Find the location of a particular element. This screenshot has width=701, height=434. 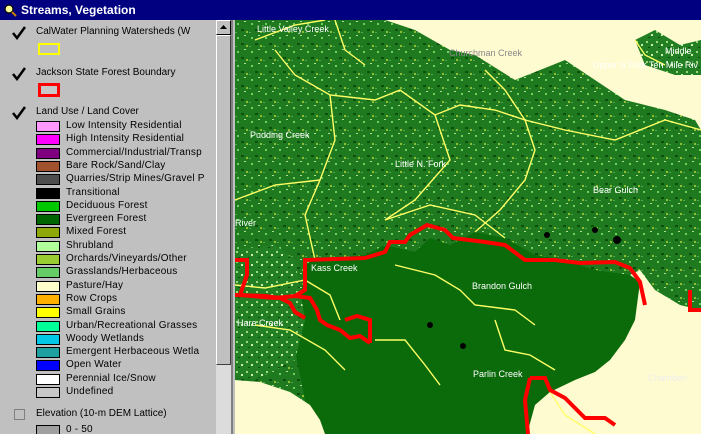

legend-row: Emergent Herbaceous Wetla is located at coordinates (126, 352).